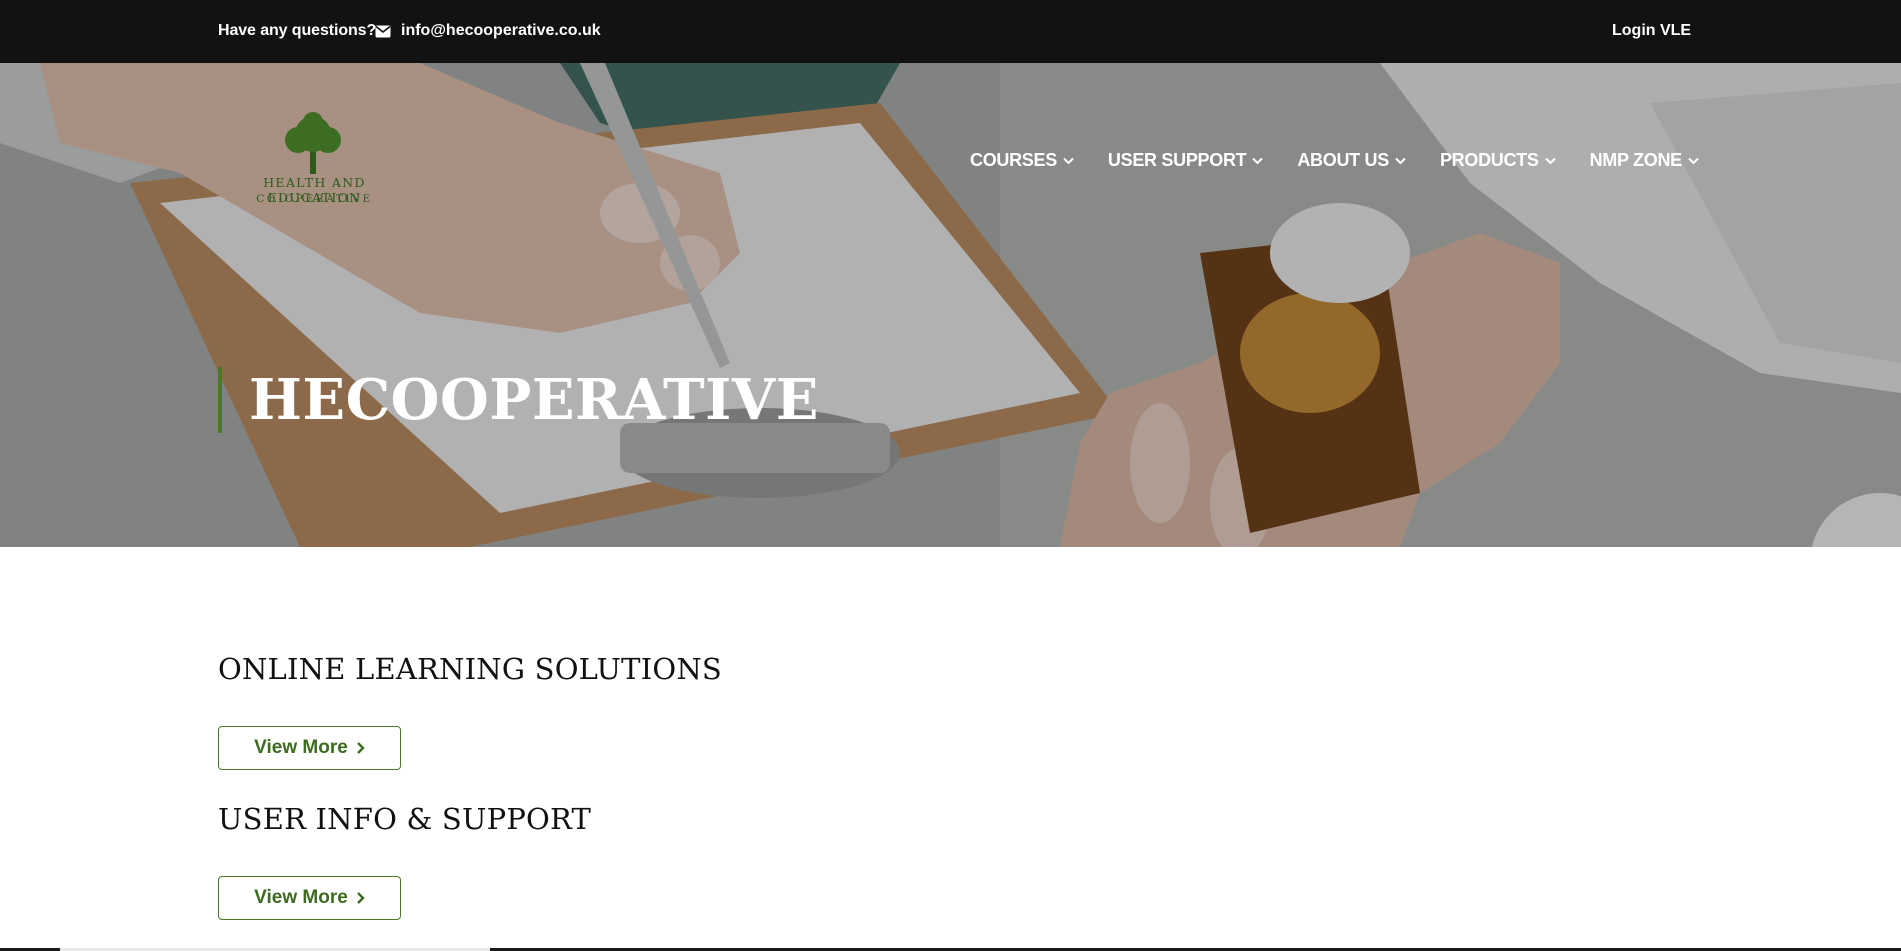  I want to click on section-heading-user-info-support: USER INFO & SUPPORT, so click(405, 819).